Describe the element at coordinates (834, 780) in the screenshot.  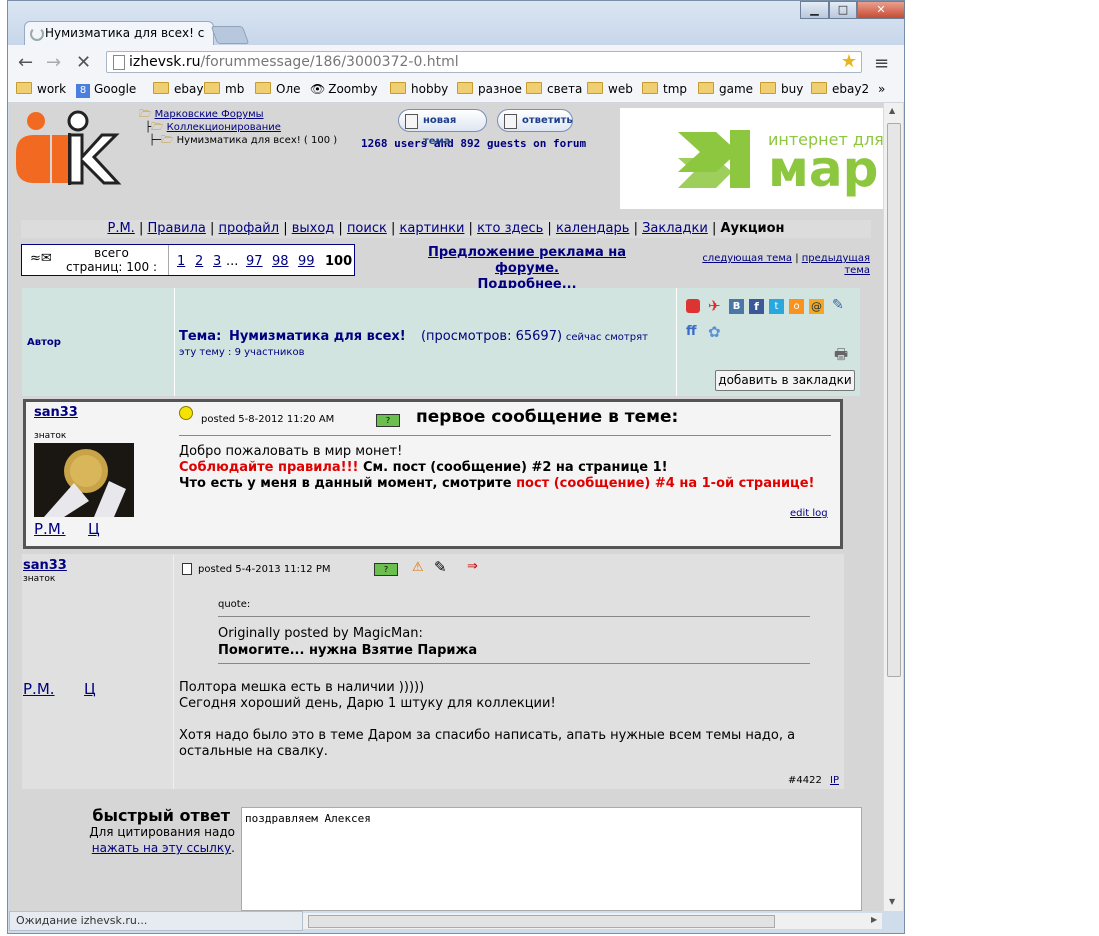
I see `post-ip-link: IP` at that location.